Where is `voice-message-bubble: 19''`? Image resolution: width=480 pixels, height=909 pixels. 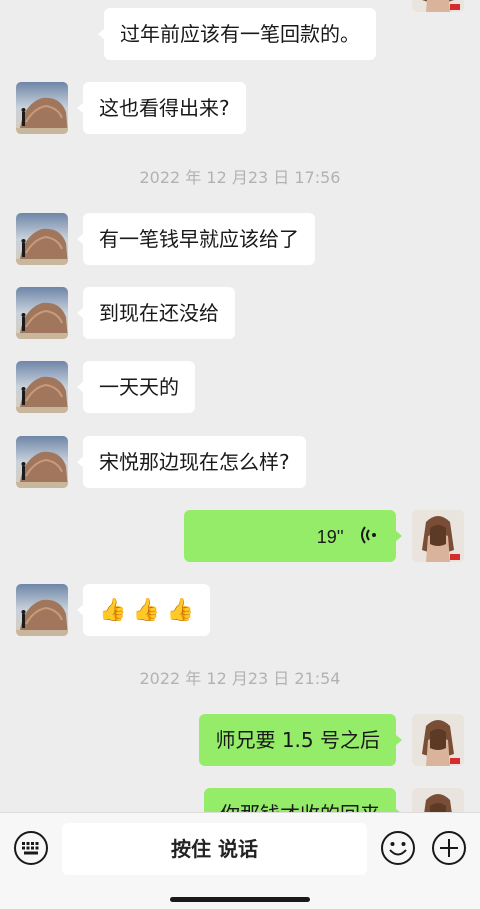 voice-message-bubble: 19'' is located at coordinates (293, 537).